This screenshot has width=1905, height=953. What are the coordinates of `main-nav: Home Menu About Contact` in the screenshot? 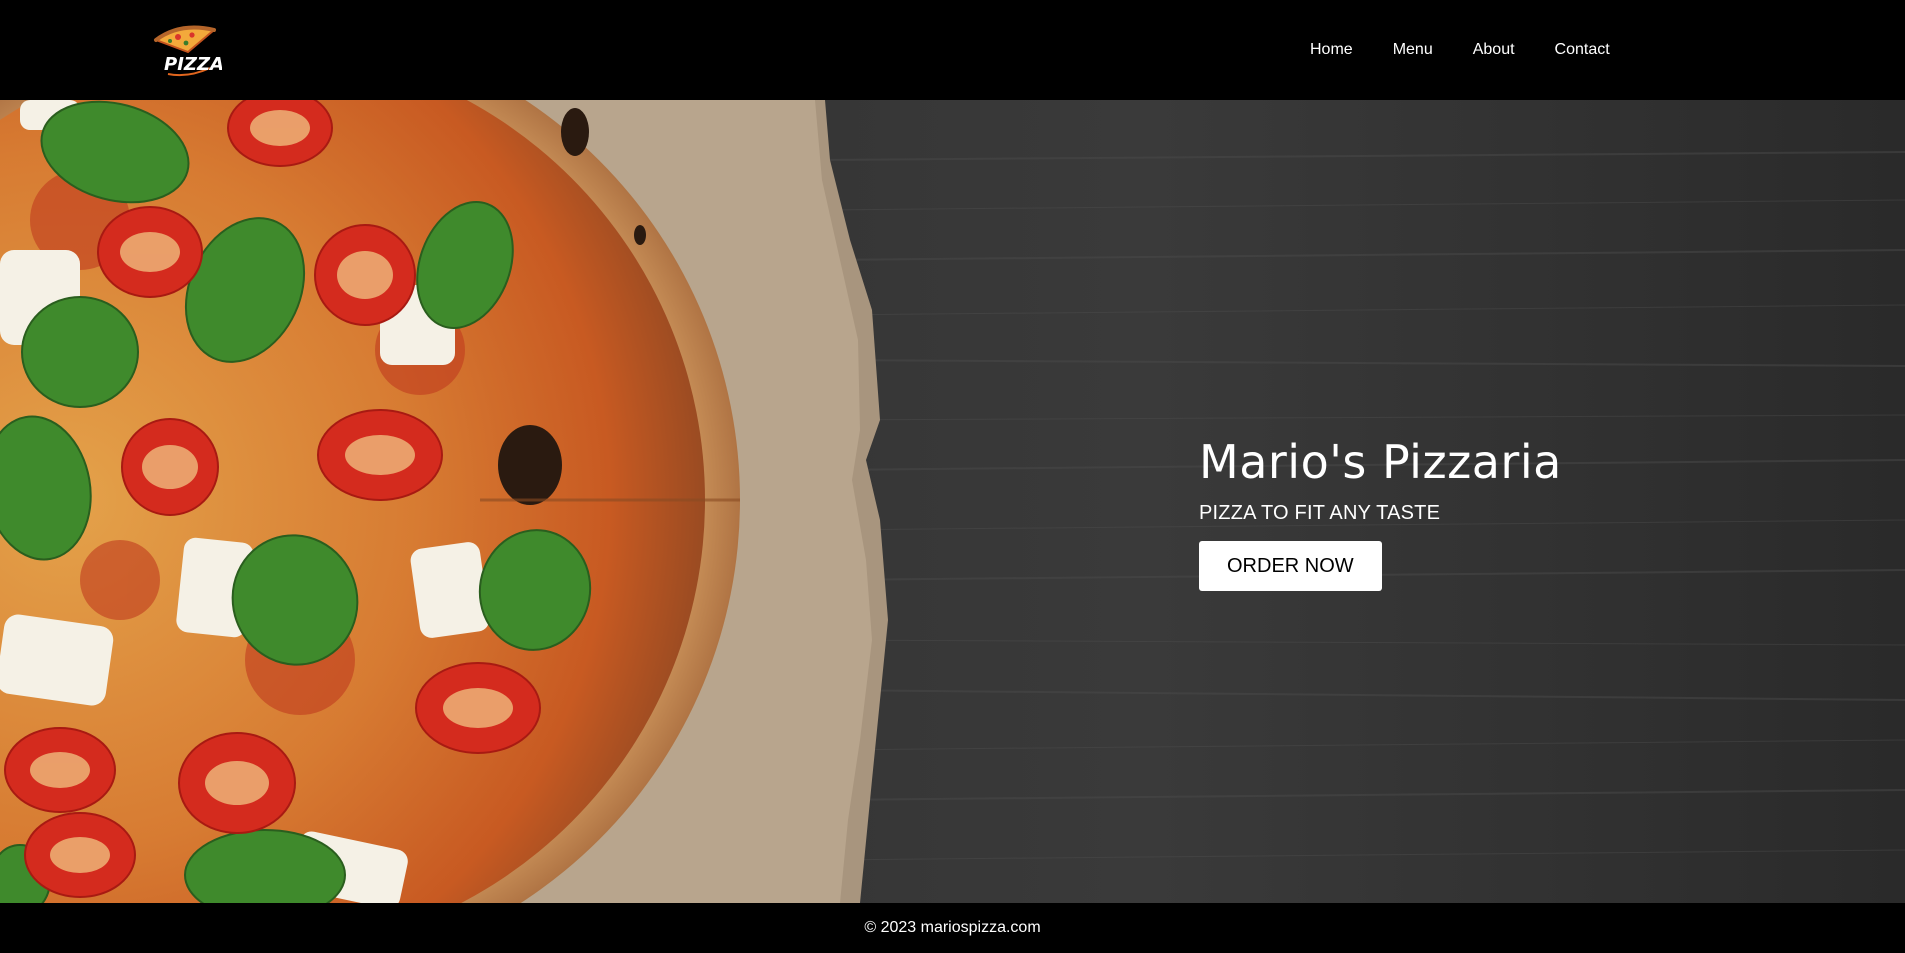 It's located at (1460, 50).